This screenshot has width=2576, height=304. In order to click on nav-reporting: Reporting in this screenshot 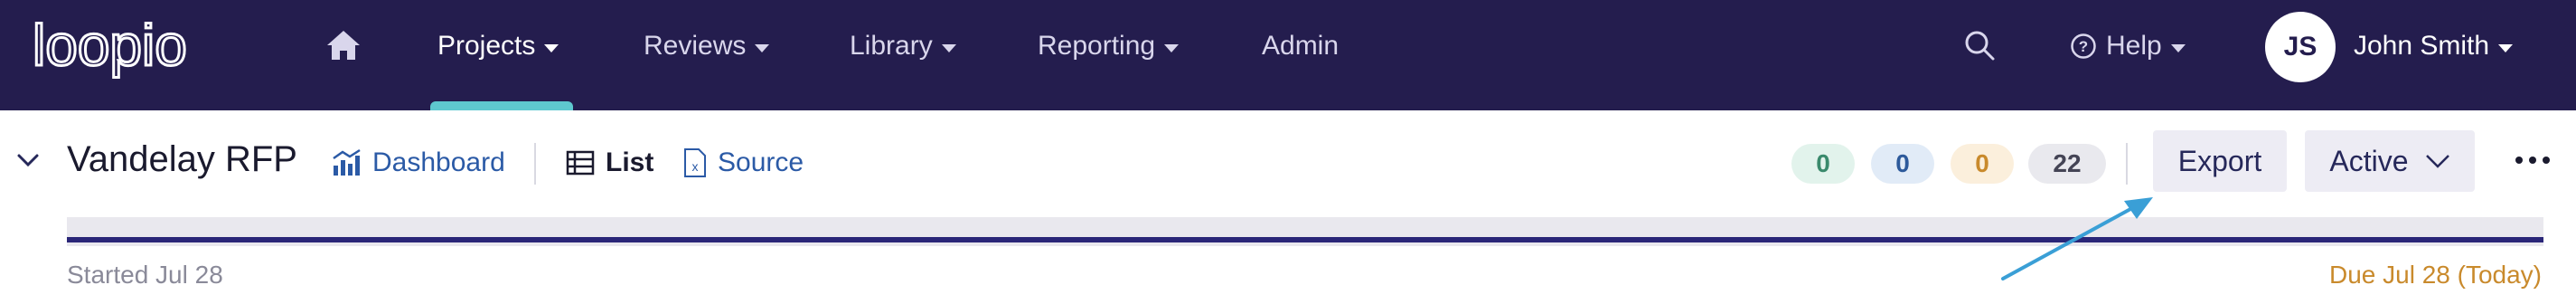, I will do `click(1109, 46)`.